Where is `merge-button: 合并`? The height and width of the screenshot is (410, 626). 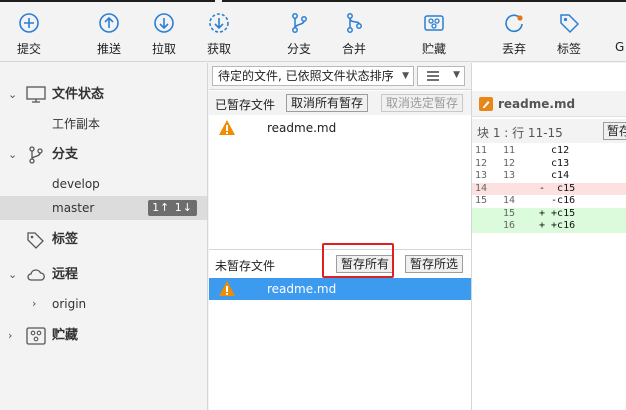 merge-button: 合并 is located at coordinates (354, 32).